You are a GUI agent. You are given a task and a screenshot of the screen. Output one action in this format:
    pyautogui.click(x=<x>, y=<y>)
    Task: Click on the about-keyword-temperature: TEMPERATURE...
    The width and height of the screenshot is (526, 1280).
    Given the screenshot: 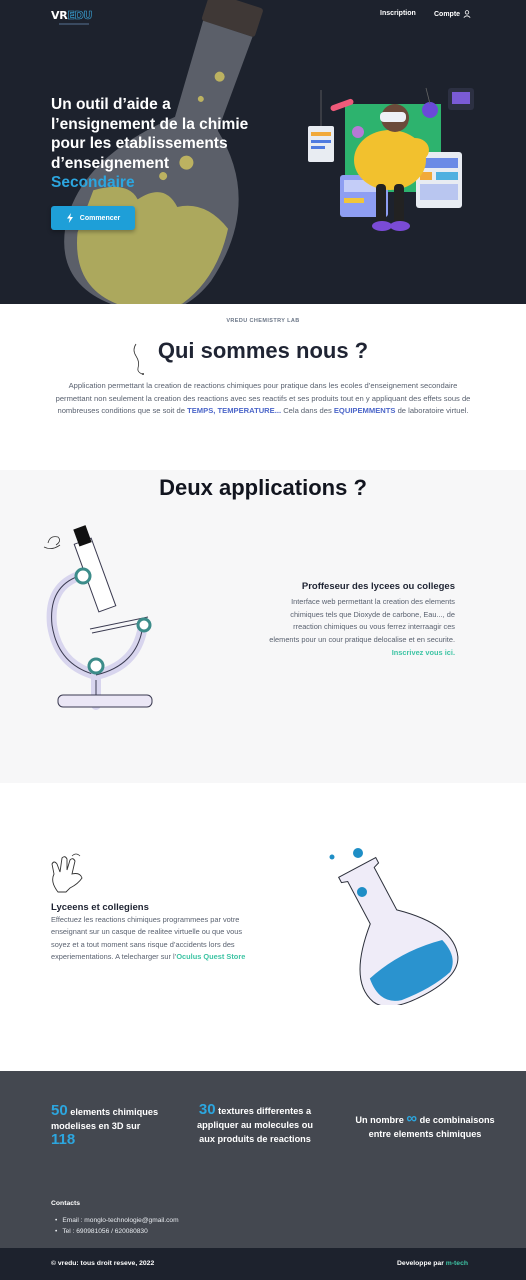 What is the action you would take?
    pyautogui.click(x=249, y=411)
    